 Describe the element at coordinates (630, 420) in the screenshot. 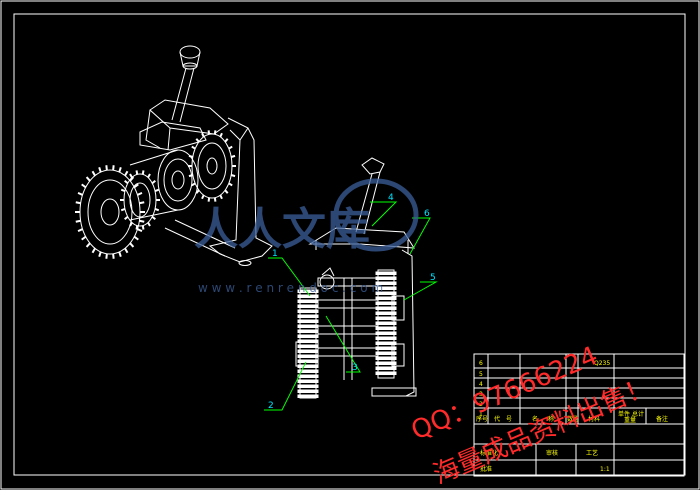

I see `header-weight: 重量` at that location.